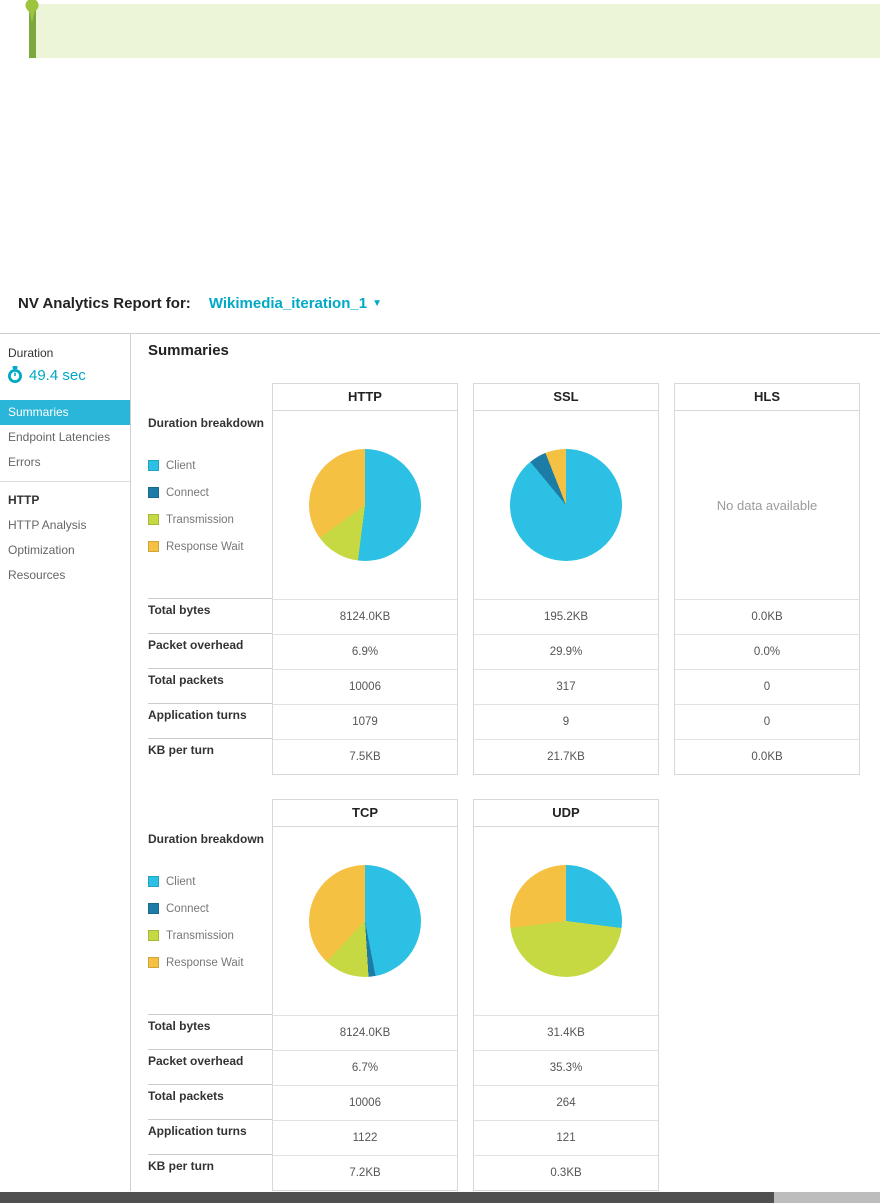  I want to click on sidebar-divider, so click(65, 481).